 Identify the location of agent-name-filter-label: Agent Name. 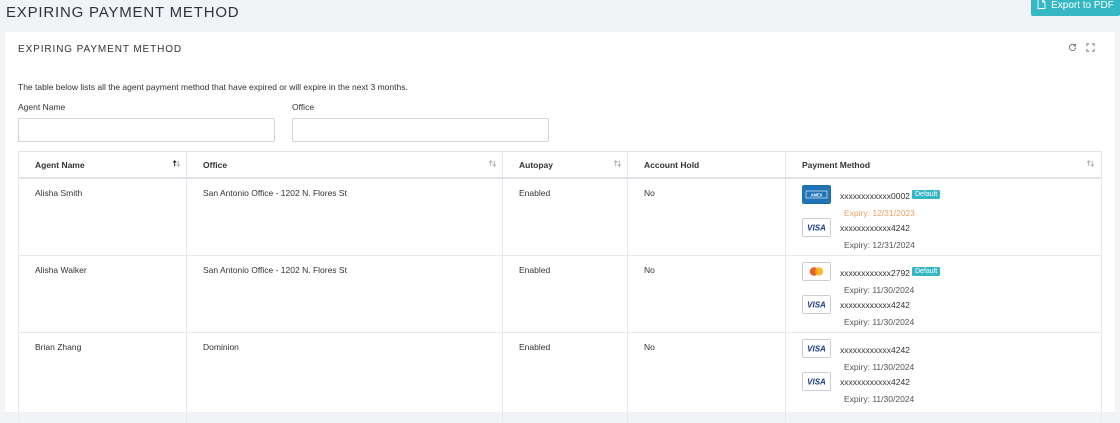
(42, 107).